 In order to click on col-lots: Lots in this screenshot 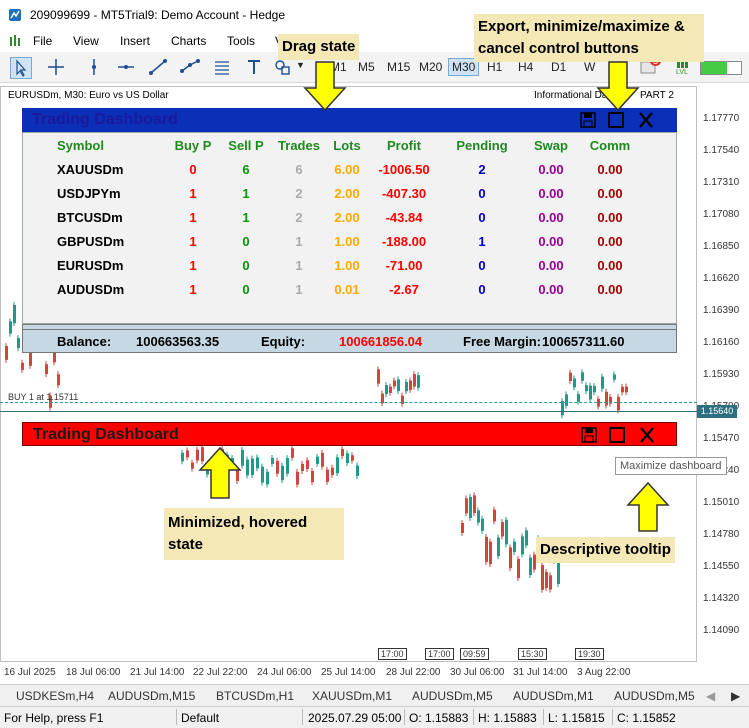, I will do `click(347, 145)`.